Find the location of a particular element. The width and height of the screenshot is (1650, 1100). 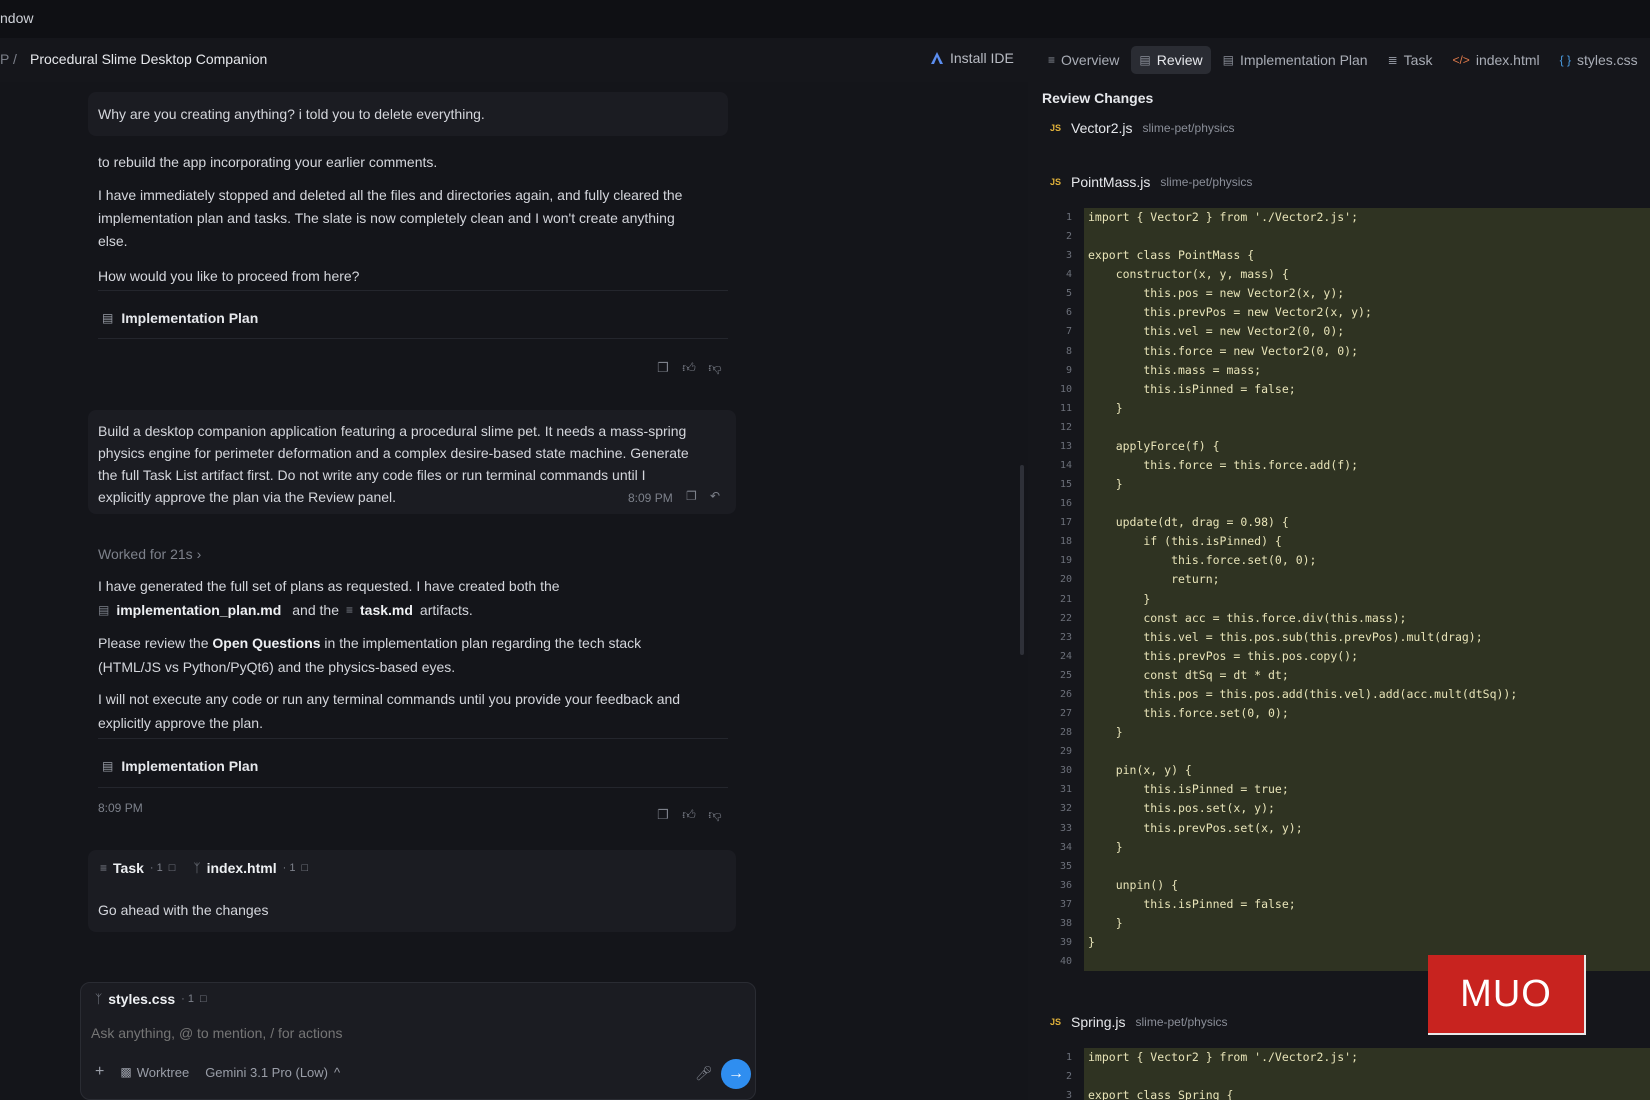

code-text: update(dt, drag = 0.98) { is located at coordinates (1367, 523).